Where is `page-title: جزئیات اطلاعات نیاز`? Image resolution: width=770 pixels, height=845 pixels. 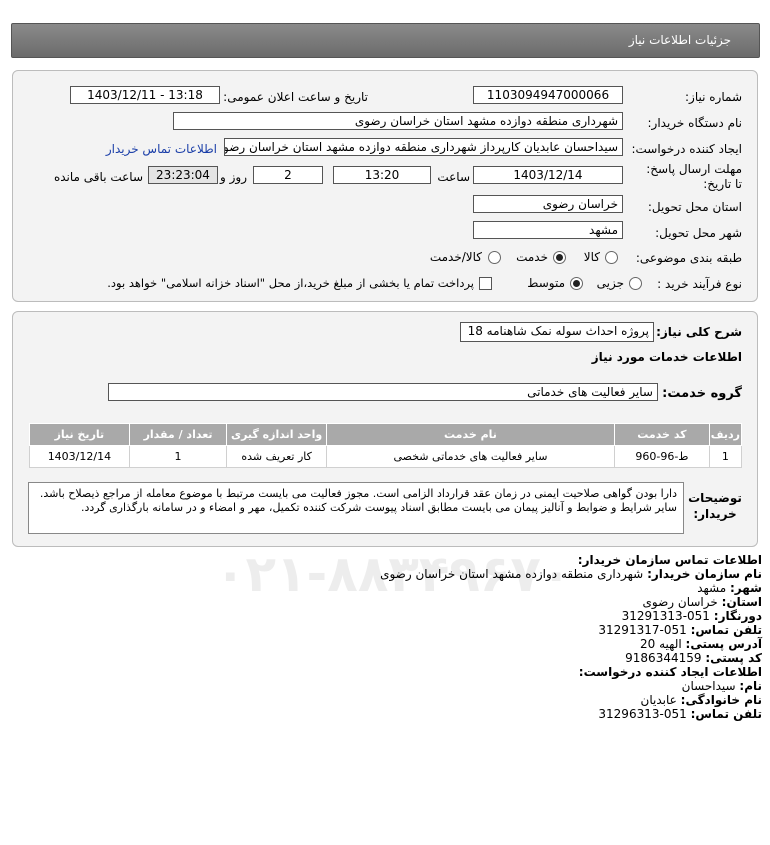 page-title: جزئیات اطلاعات نیاز is located at coordinates (679, 40).